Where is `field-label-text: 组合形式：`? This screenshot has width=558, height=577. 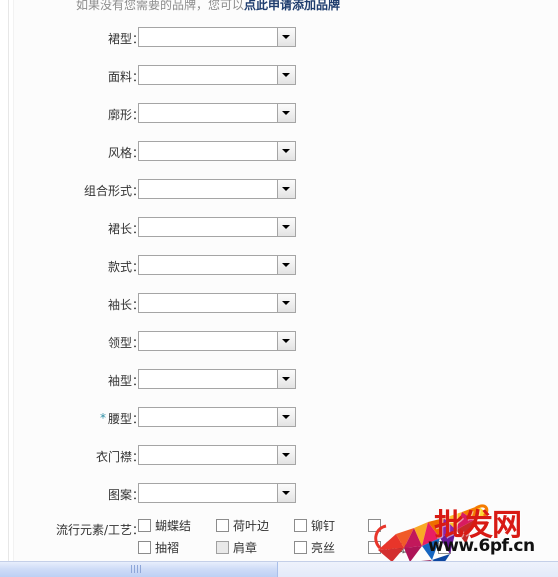 field-label-text: 组合形式： is located at coordinates (113, 191).